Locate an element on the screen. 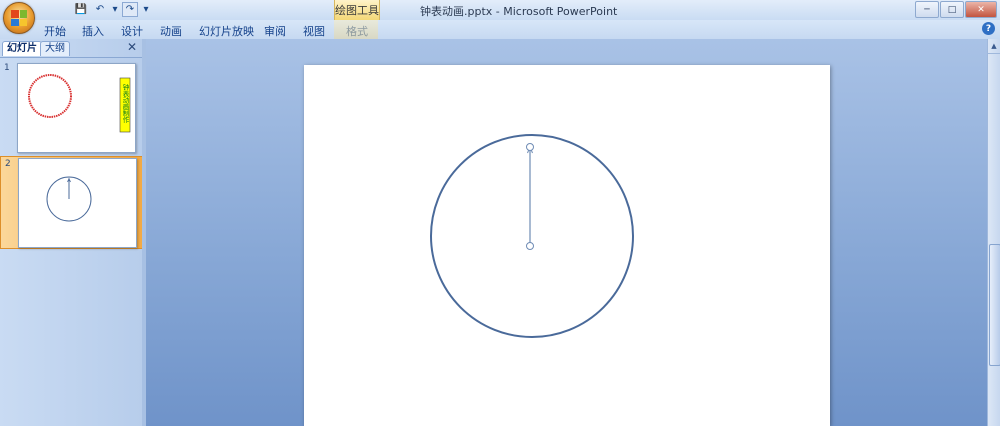  office-button is located at coordinates (19, 18).